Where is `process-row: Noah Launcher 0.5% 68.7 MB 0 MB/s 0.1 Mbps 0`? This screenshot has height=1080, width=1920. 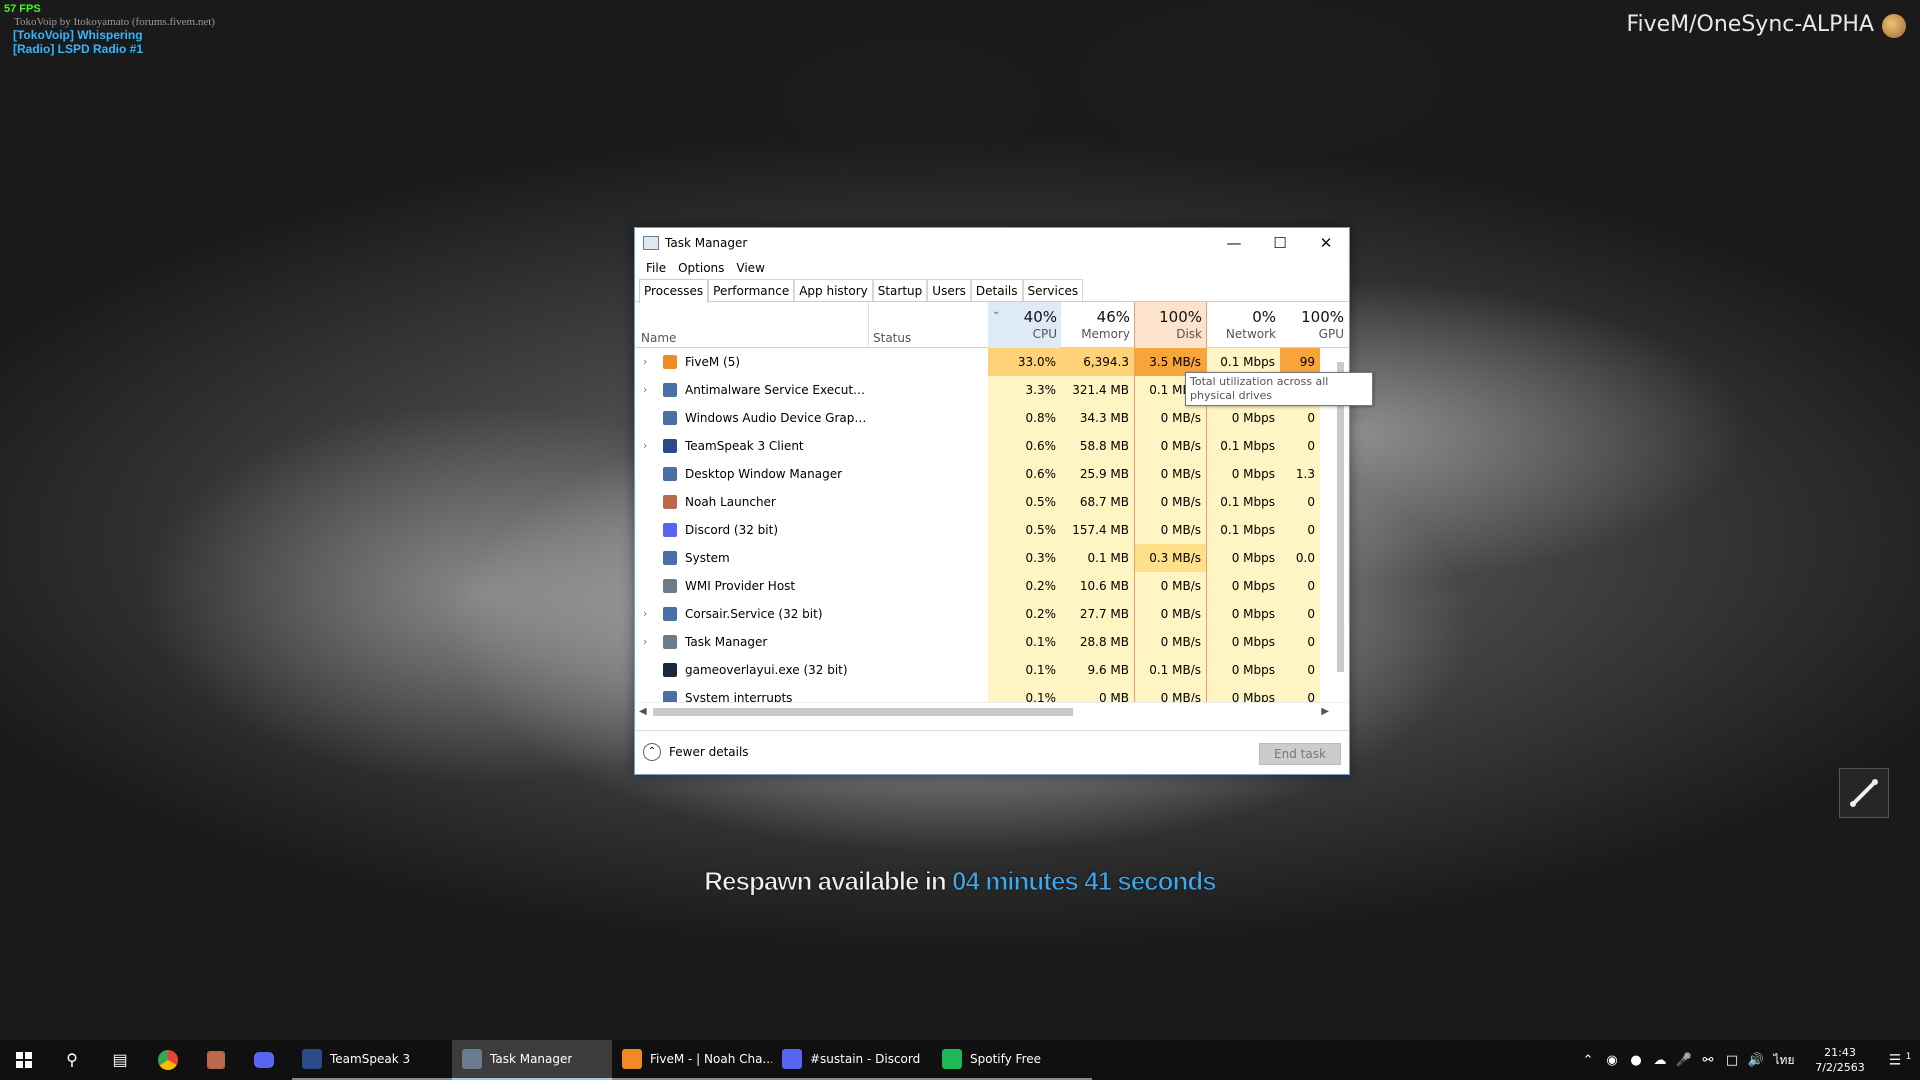 process-row: Noah Launcher 0.5% 68.7 MB 0 MB/s 0.1 Mbps 0 is located at coordinates (992, 502).